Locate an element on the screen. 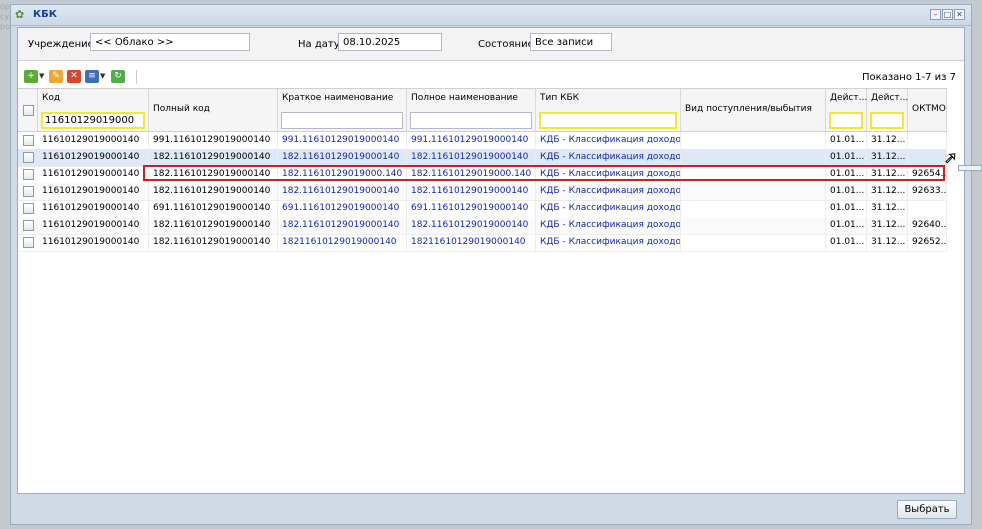 This screenshot has height=529, width=982. title-bar: ✿ КБК – □ ✕ is located at coordinates (491, 15).